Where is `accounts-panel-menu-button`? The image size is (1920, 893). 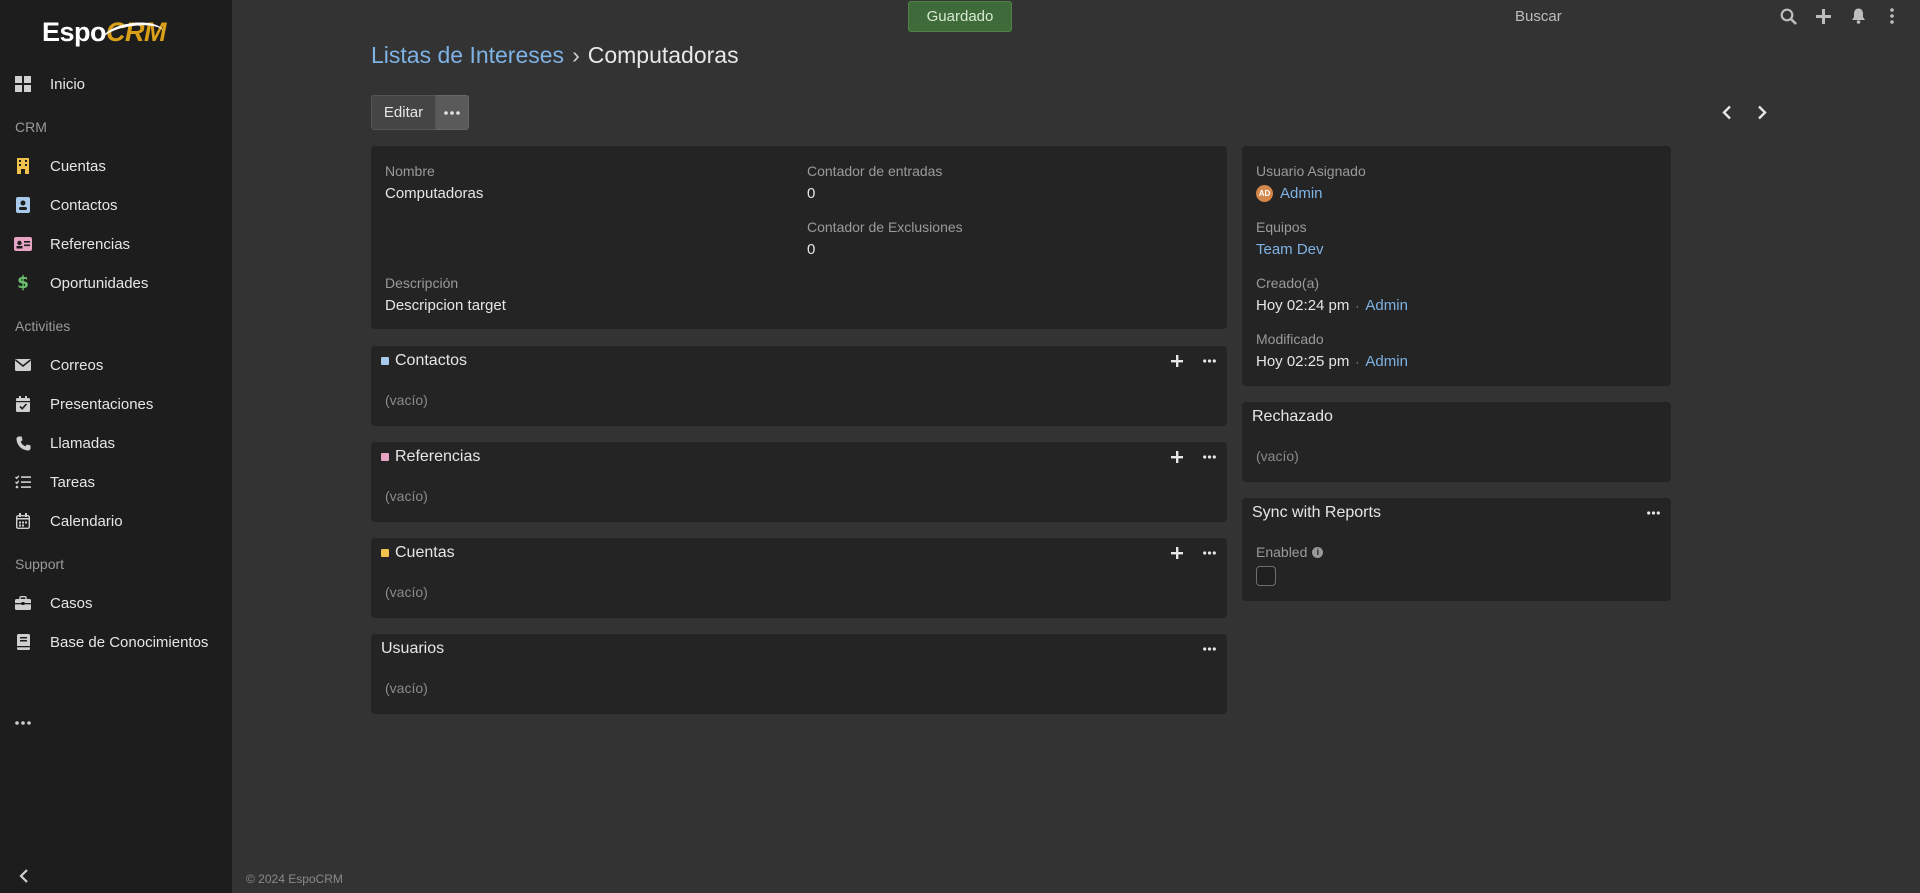 accounts-panel-menu-button is located at coordinates (1209, 553).